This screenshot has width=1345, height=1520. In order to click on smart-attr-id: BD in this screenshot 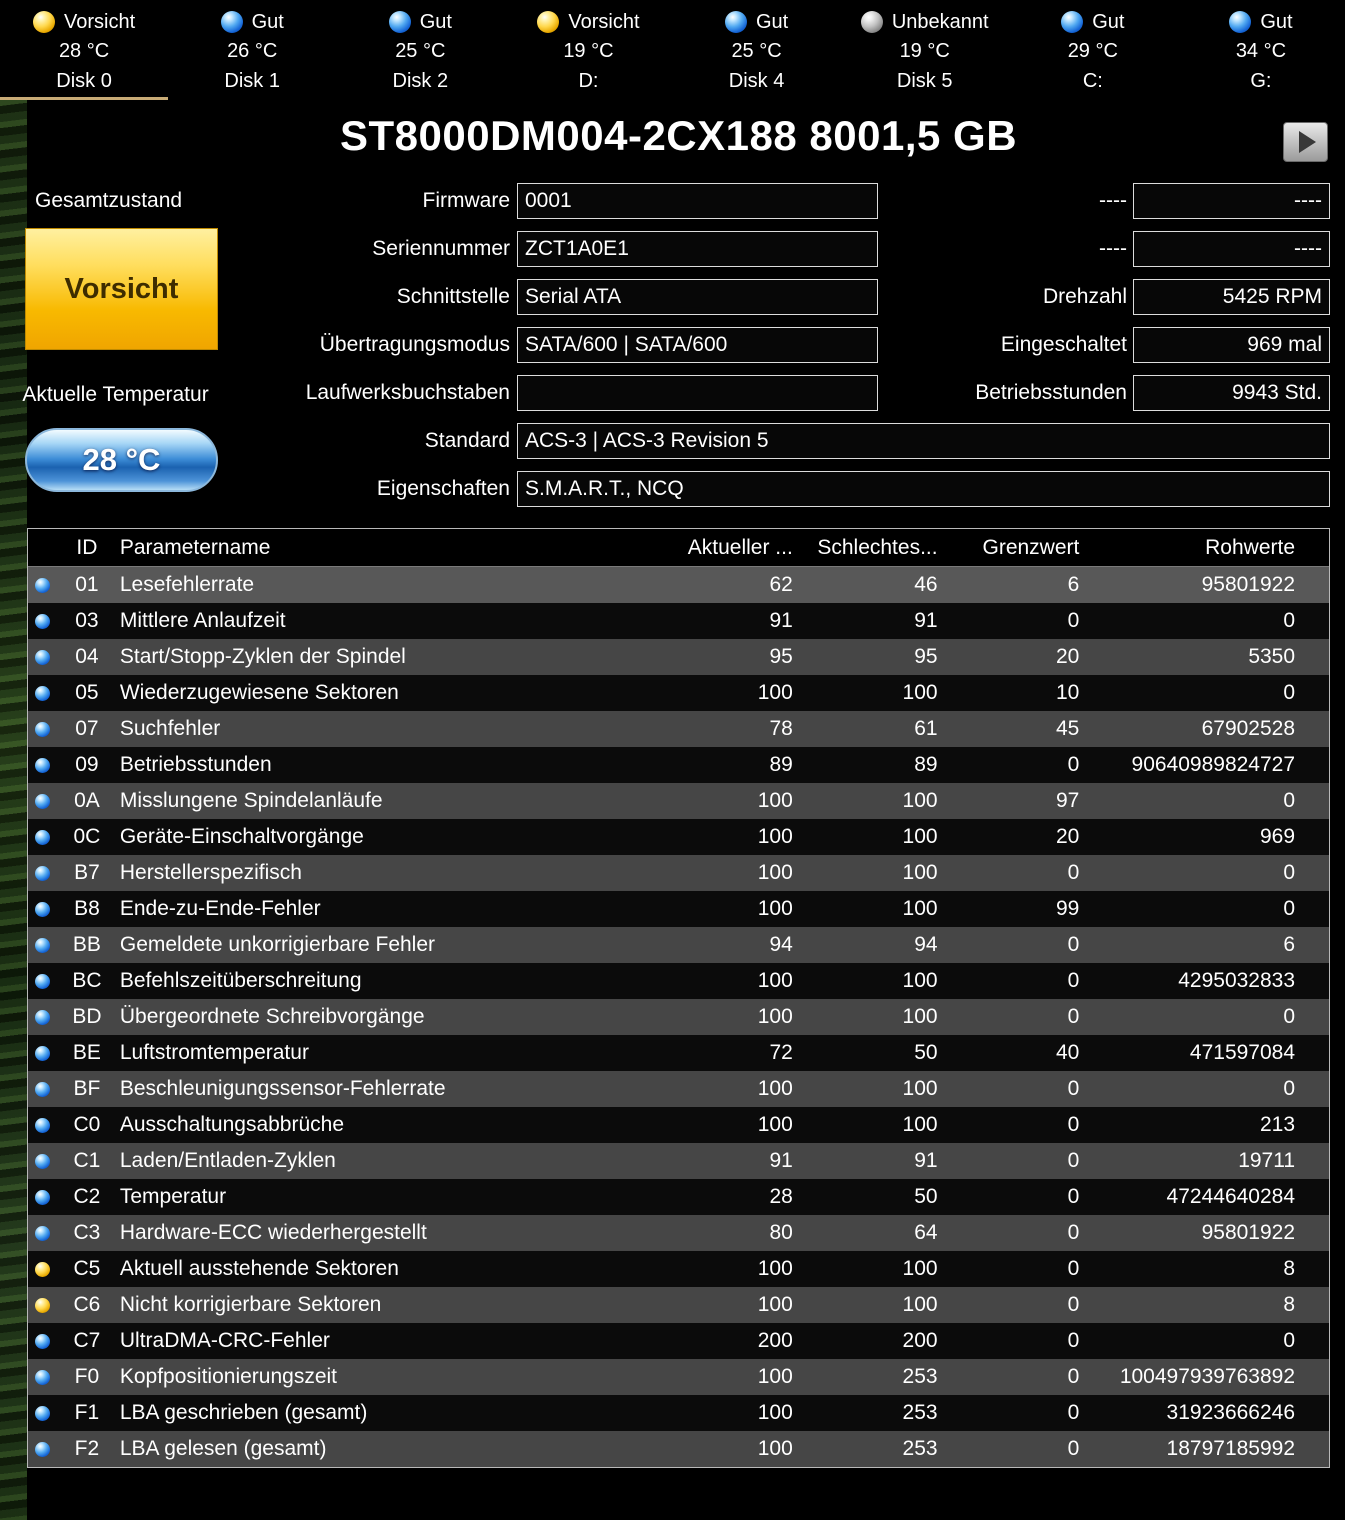, I will do `click(87, 1016)`.